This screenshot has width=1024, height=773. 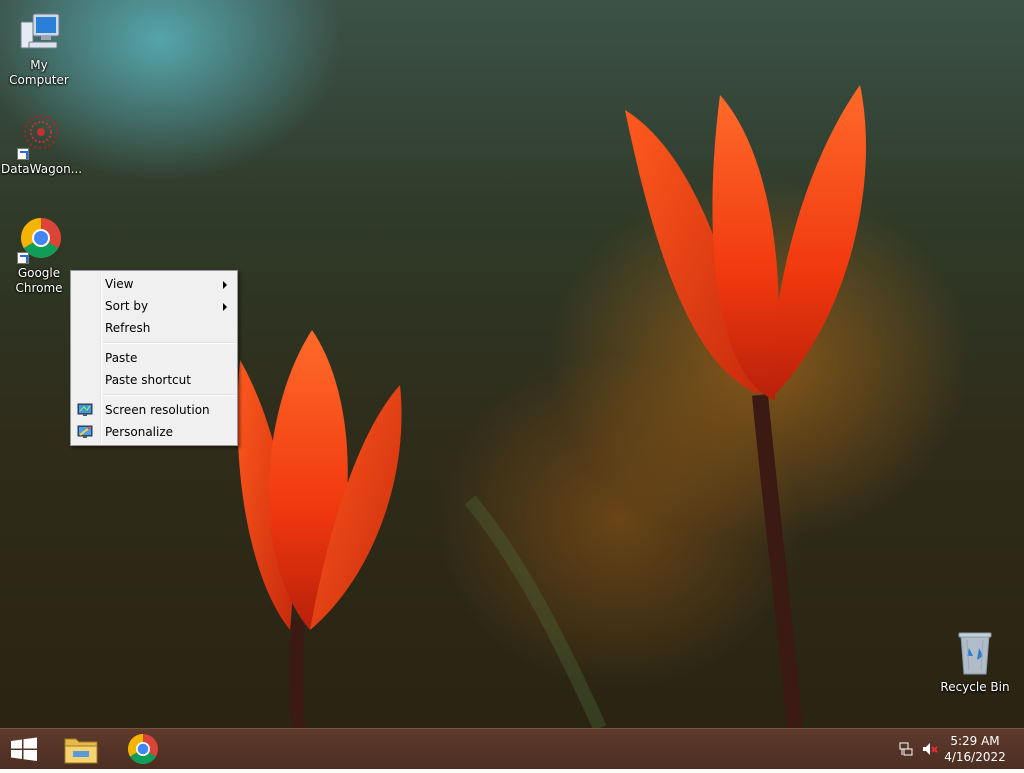 I want to click on menu-item-label: View, so click(x=119, y=284).